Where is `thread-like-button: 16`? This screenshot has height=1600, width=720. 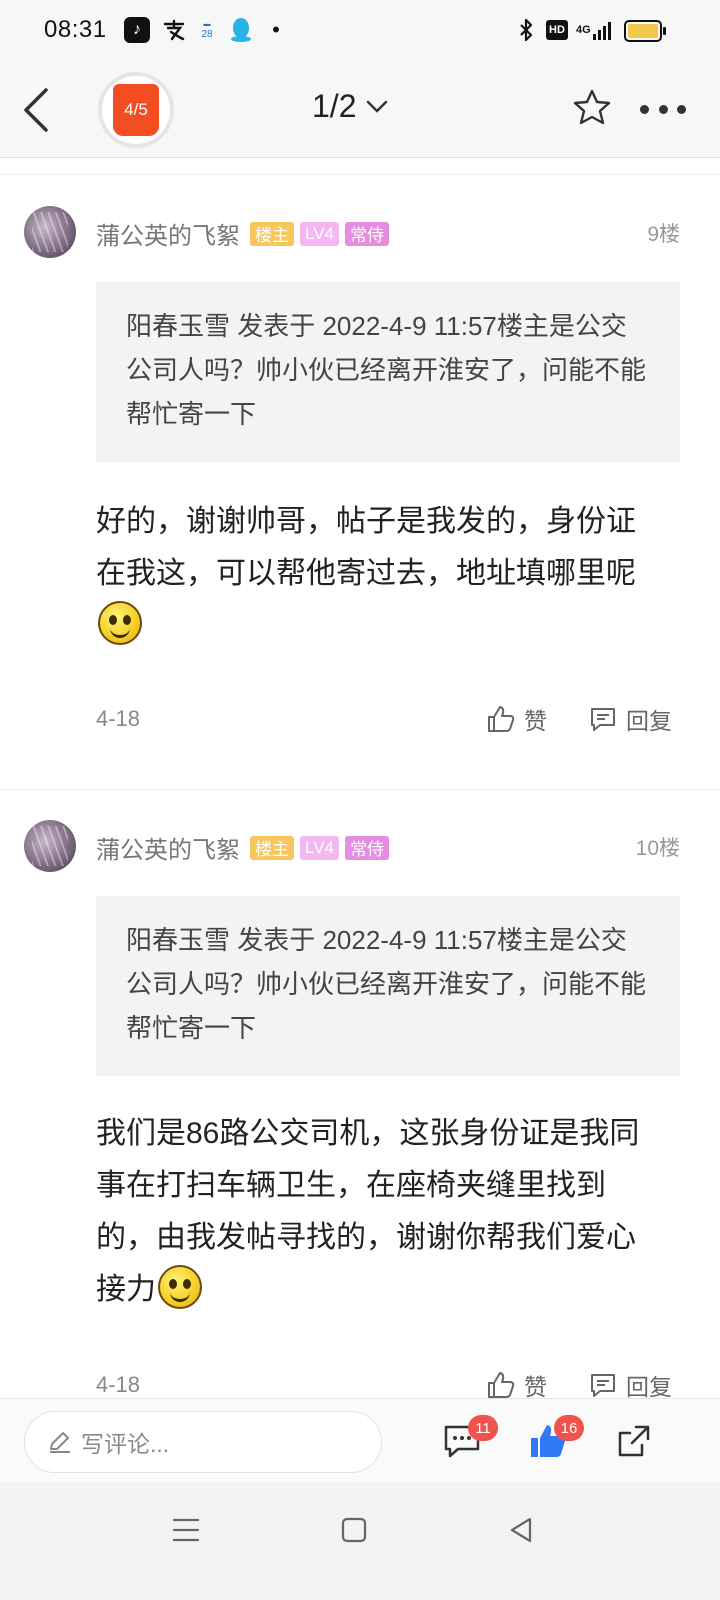
thread-like-button: 16 is located at coordinates (556, 1438).